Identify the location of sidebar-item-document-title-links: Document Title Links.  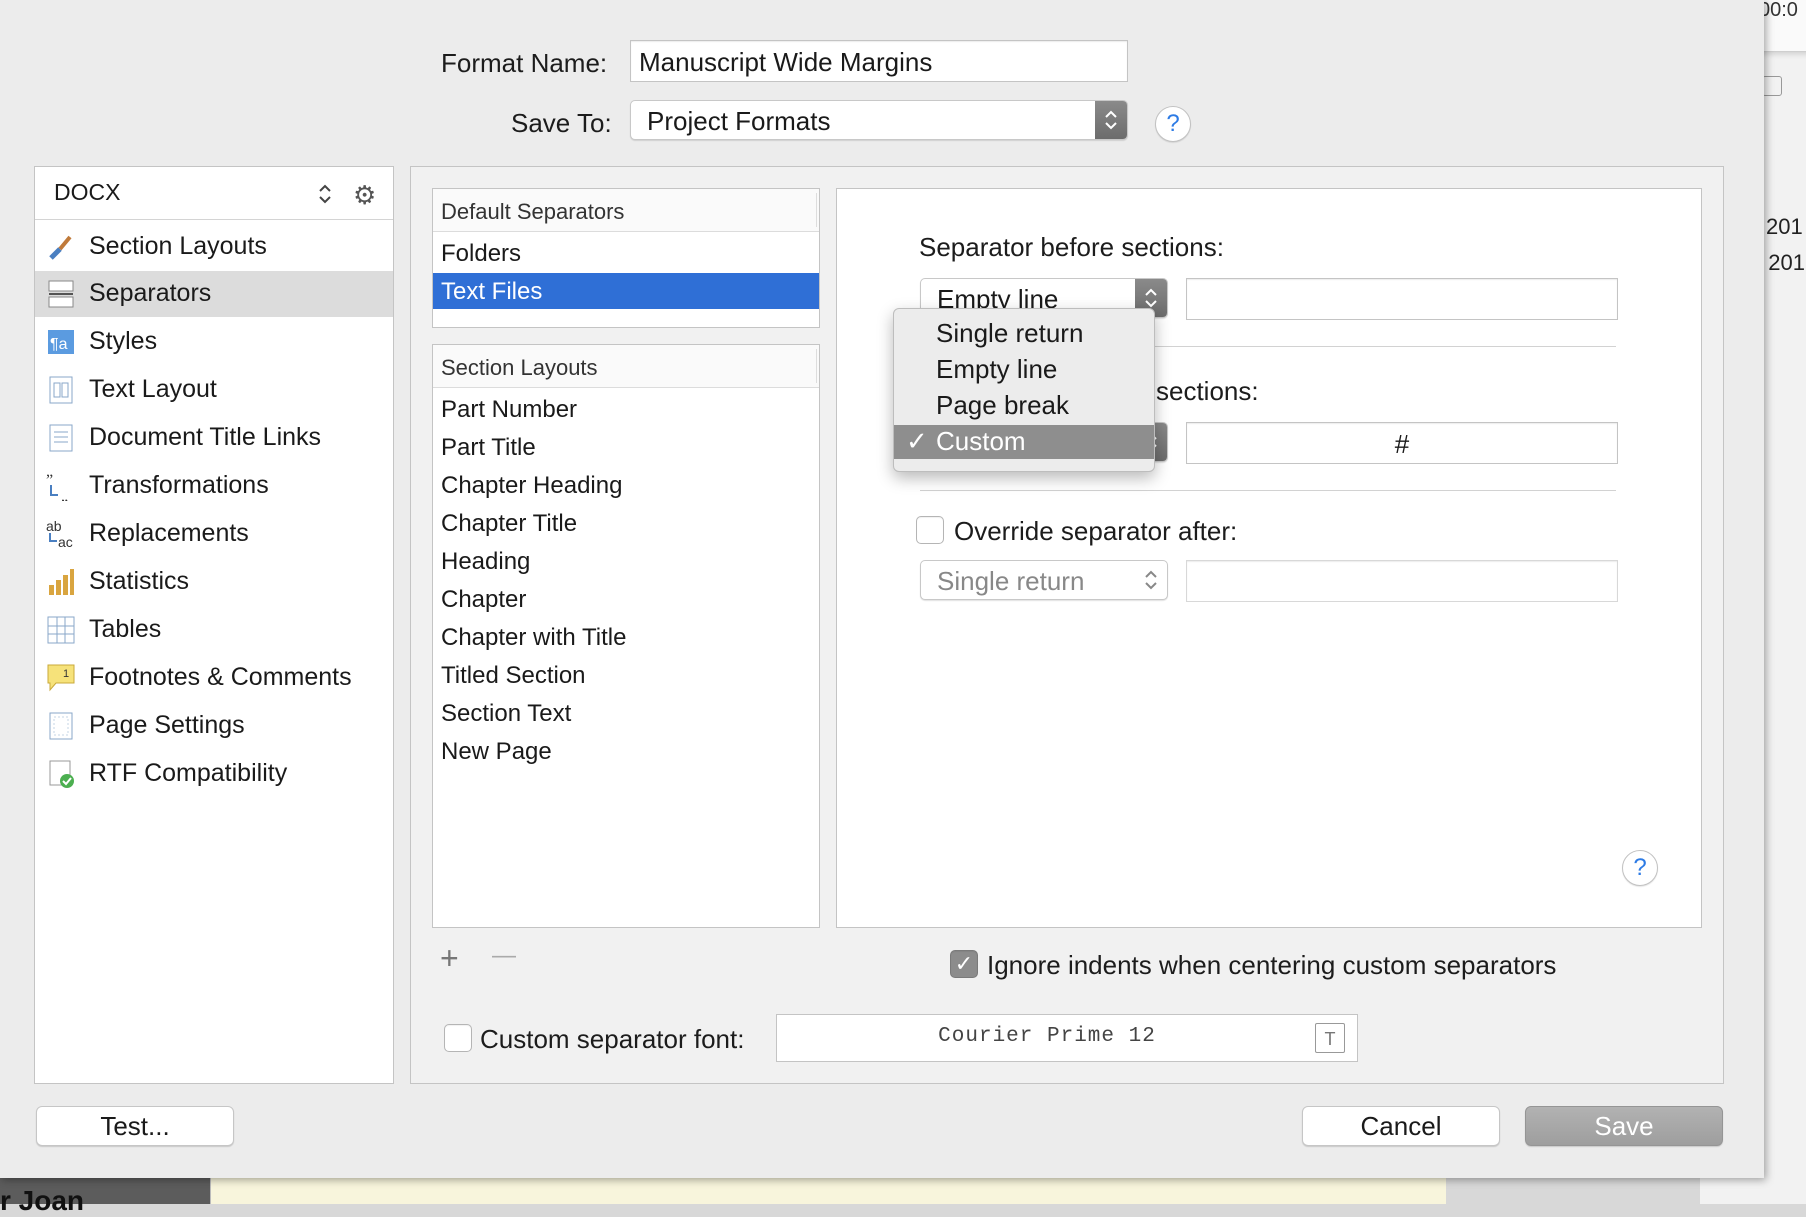
(214, 438).